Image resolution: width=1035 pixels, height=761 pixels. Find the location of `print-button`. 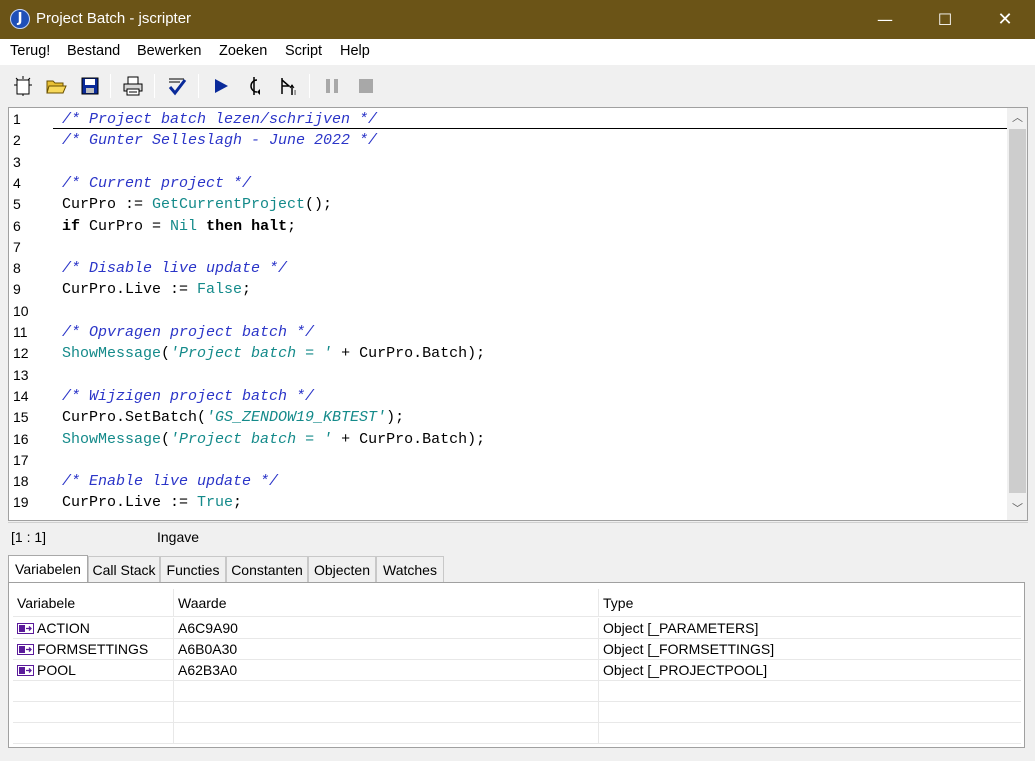

print-button is located at coordinates (133, 86).